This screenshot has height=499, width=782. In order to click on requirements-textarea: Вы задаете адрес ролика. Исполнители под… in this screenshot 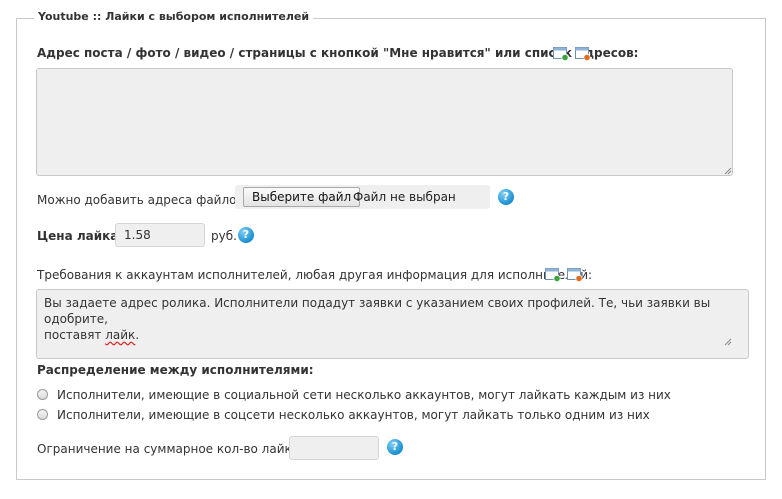, I will do `click(392, 324)`.